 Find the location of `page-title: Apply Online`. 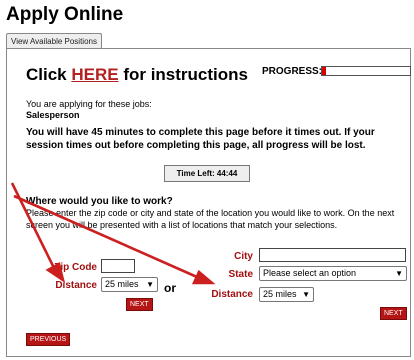

page-title: Apply Online is located at coordinates (65, 14).